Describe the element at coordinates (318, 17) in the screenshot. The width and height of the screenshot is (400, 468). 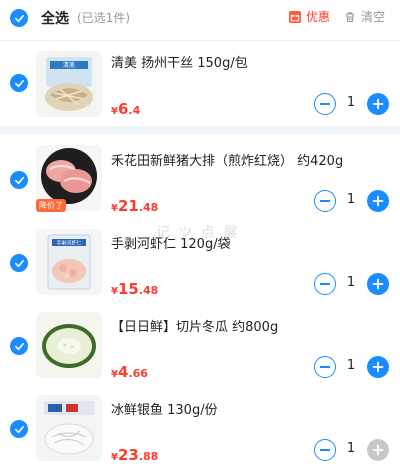
I see `promo-label: 优惠` at that location.